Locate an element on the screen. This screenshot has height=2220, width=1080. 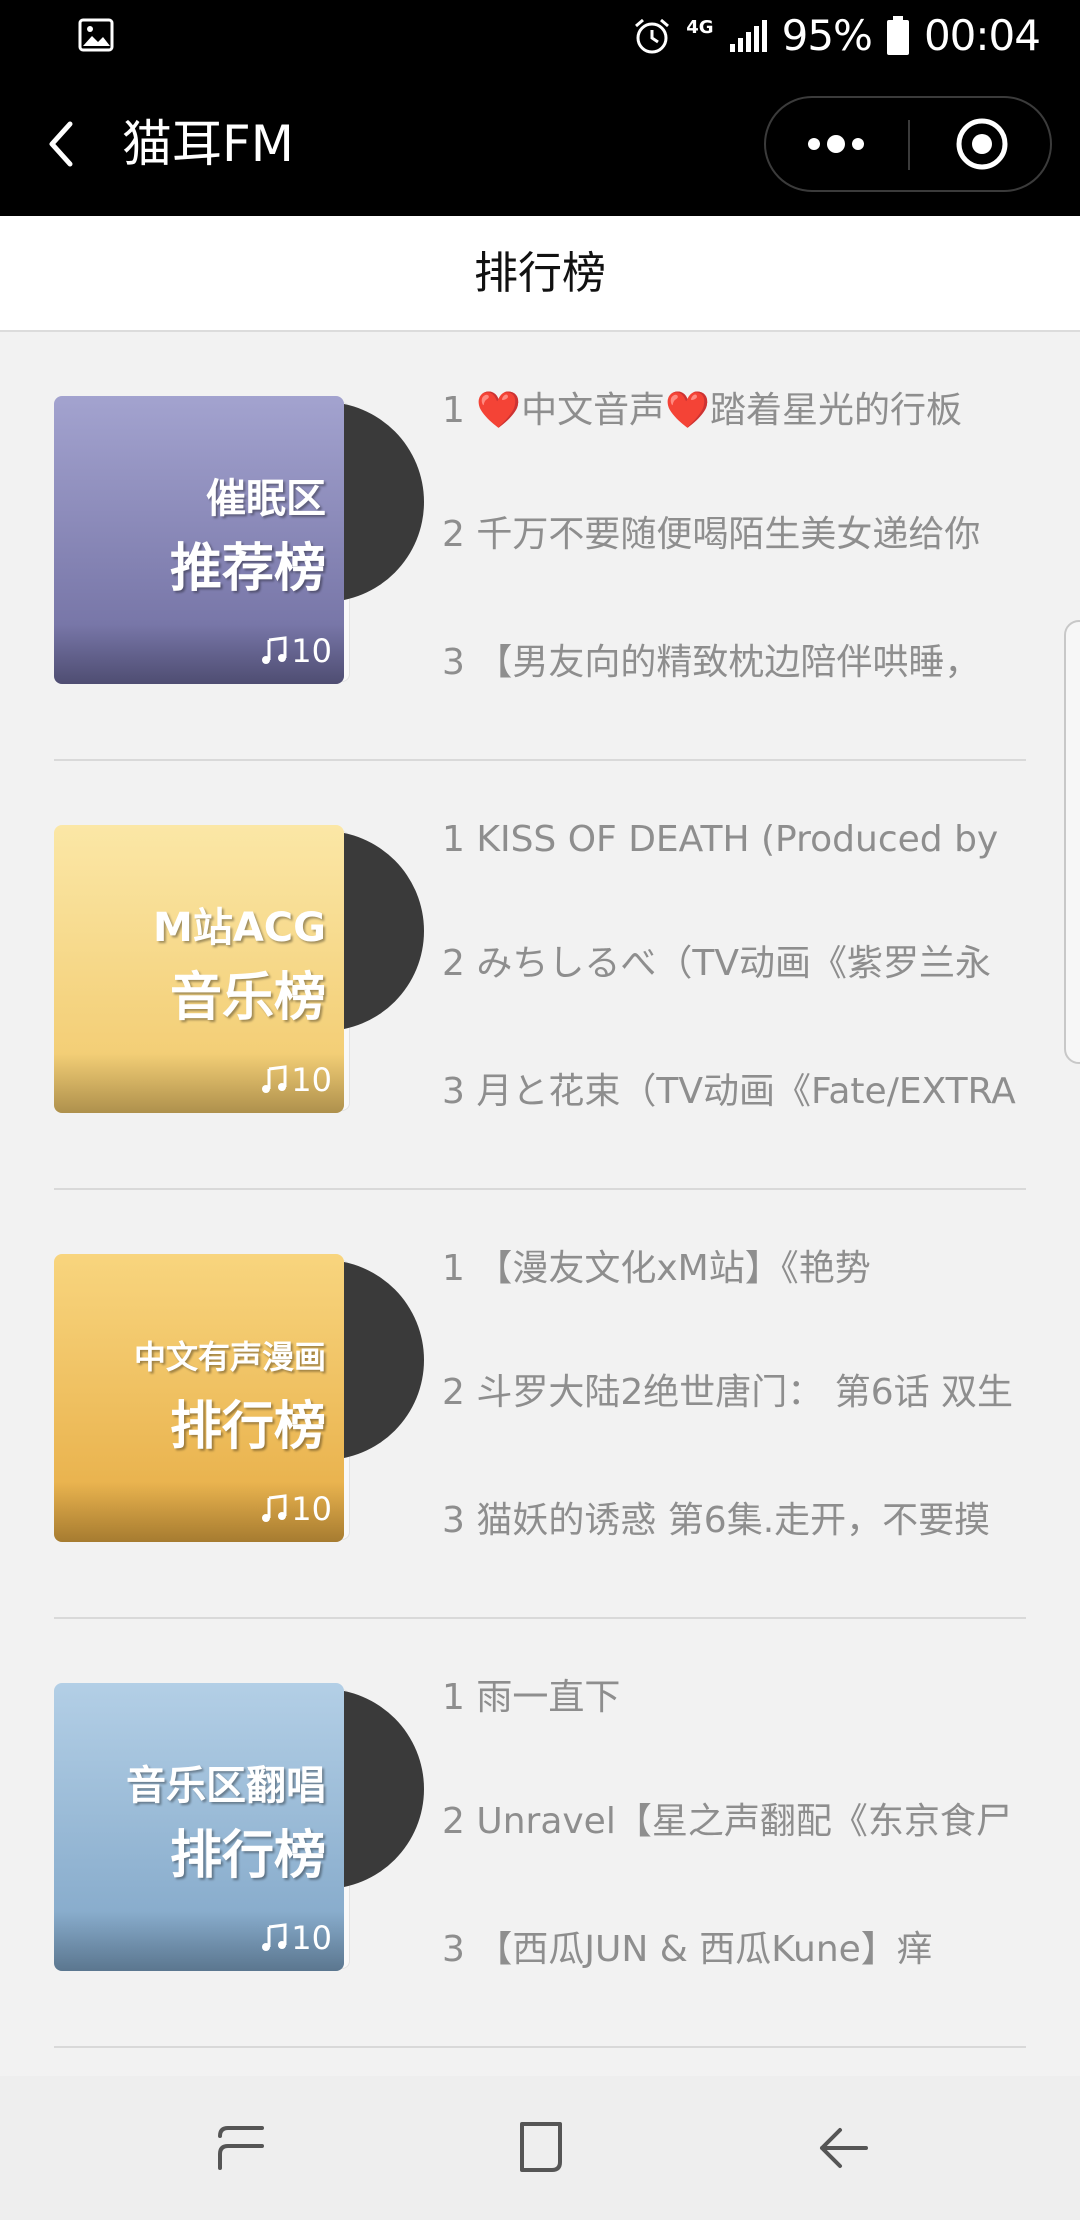
battery-percent: 95% is located at coordinates (827, 35).